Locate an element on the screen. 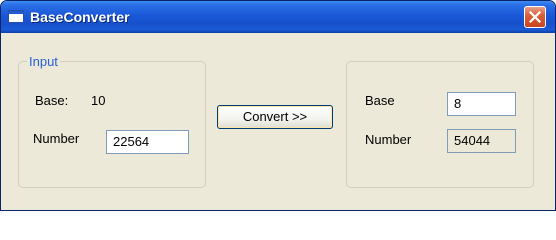  output-number-label: Number is located at coordinates (388, 139).